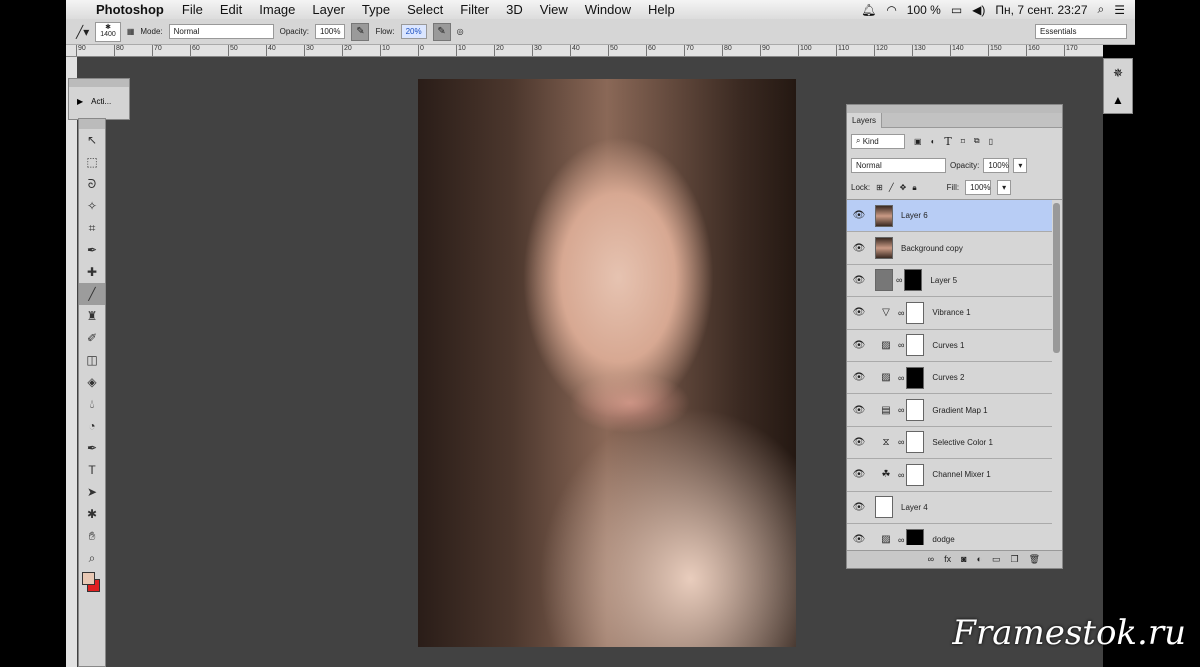 The width and height of the screenshot is (1200, 667). What do you see at coordinates (943, 280) in the screenshot?
I see `layer-name: Layer 5` at bounding box center [943, 280].